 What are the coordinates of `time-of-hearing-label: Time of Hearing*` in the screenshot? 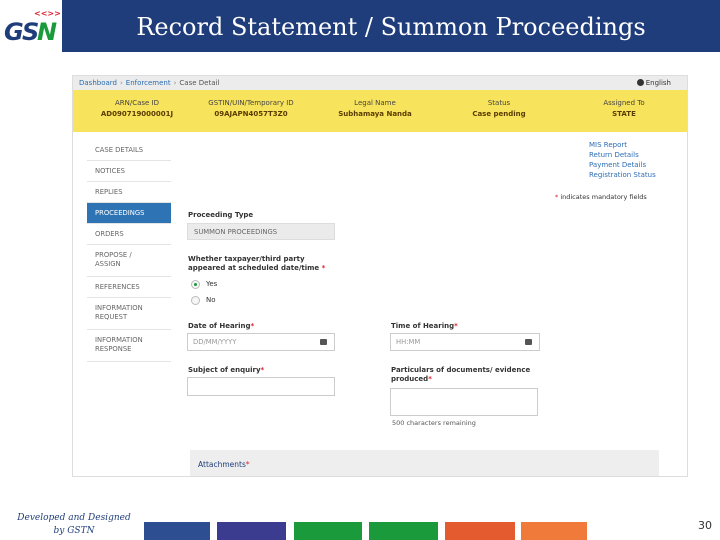 It's located at (424, 326).